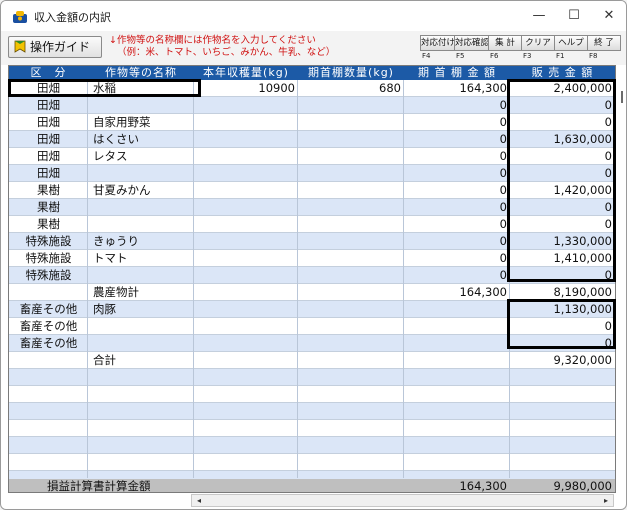  Describe the element at coordinates (608, 16) in the screenshot. I see `close-button: ✕` at that location.